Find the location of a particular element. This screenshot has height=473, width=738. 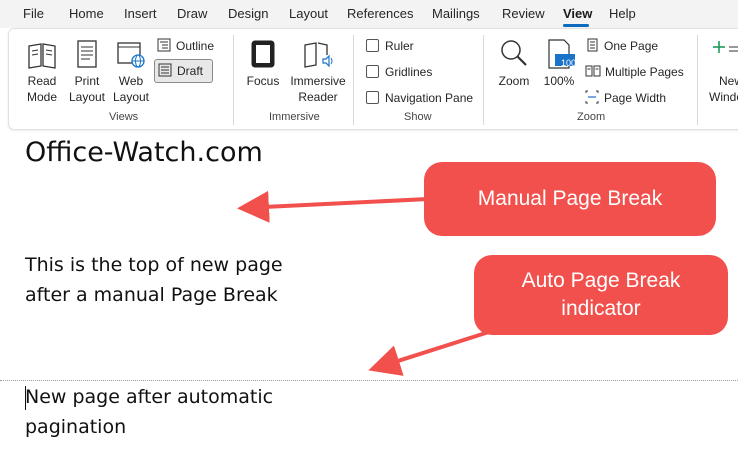

new-window-icon is located at coordinates (725, 47).